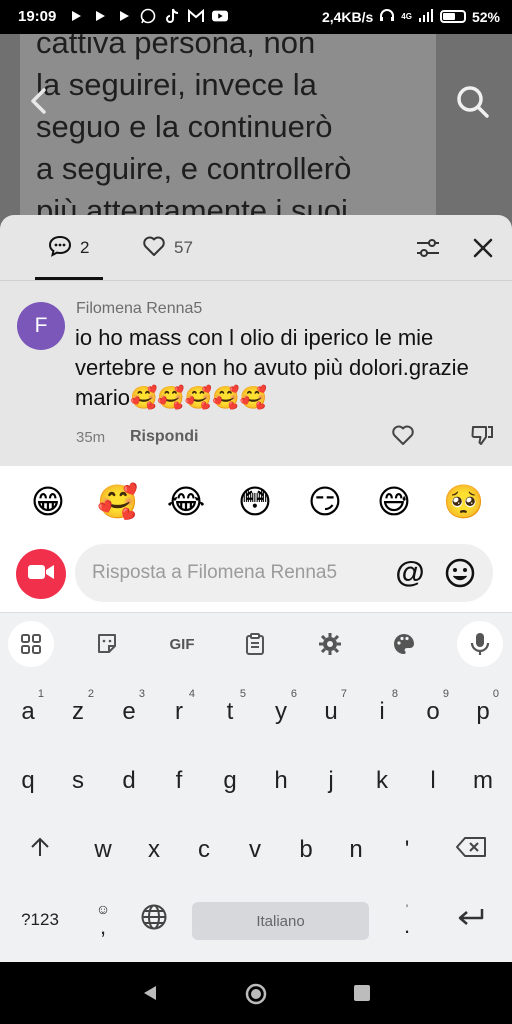  I want to click on reply-input: Risposta a Filomena Renna5 @, so click(284, 573).